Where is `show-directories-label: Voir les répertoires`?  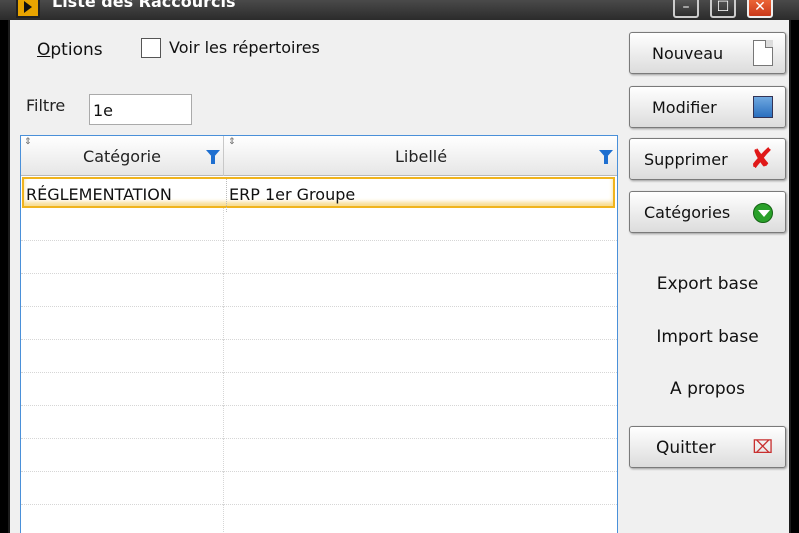
show-directories-label: Voir les répertoires is located at coordinates (244, 47).